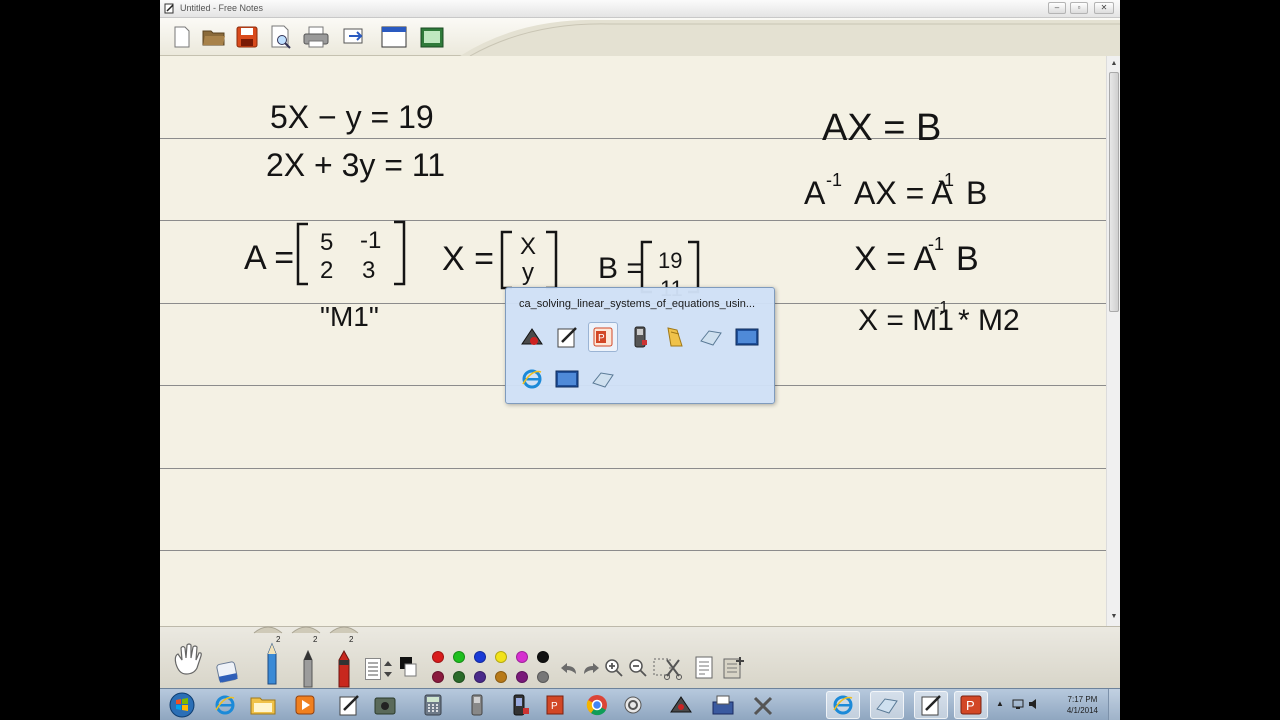 The image size is (1280, 720). What do you see at coordinates (182, 705) in the screenshot?
I see `start-button` at bounding box center [182, 705].